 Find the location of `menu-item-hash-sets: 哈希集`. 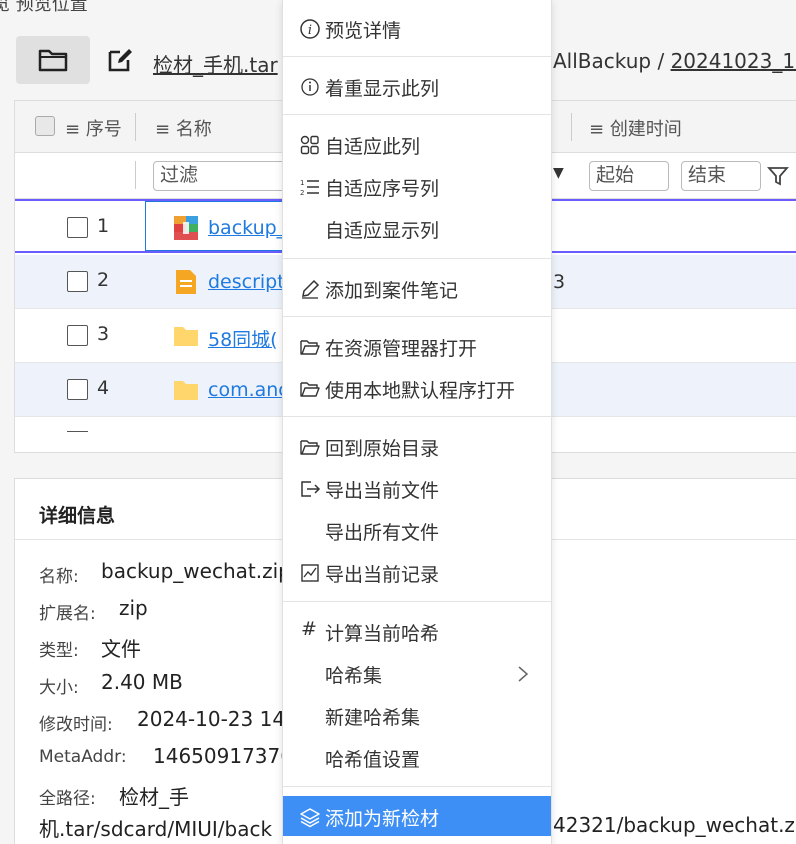

menu-item-hash-sets: 哈希集 is located at coordinates (417, 673).